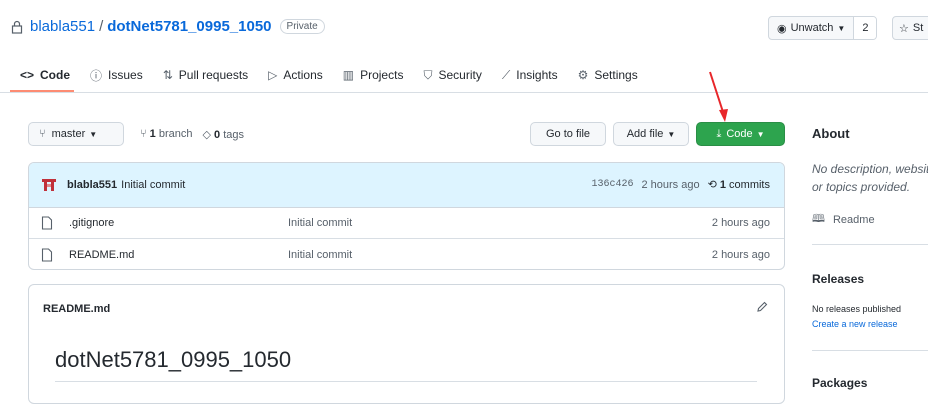 Image resolution: width=928 pixels, height=404 pixels. I want to click on commit-time: 2 hours ago, so click(670, 184).